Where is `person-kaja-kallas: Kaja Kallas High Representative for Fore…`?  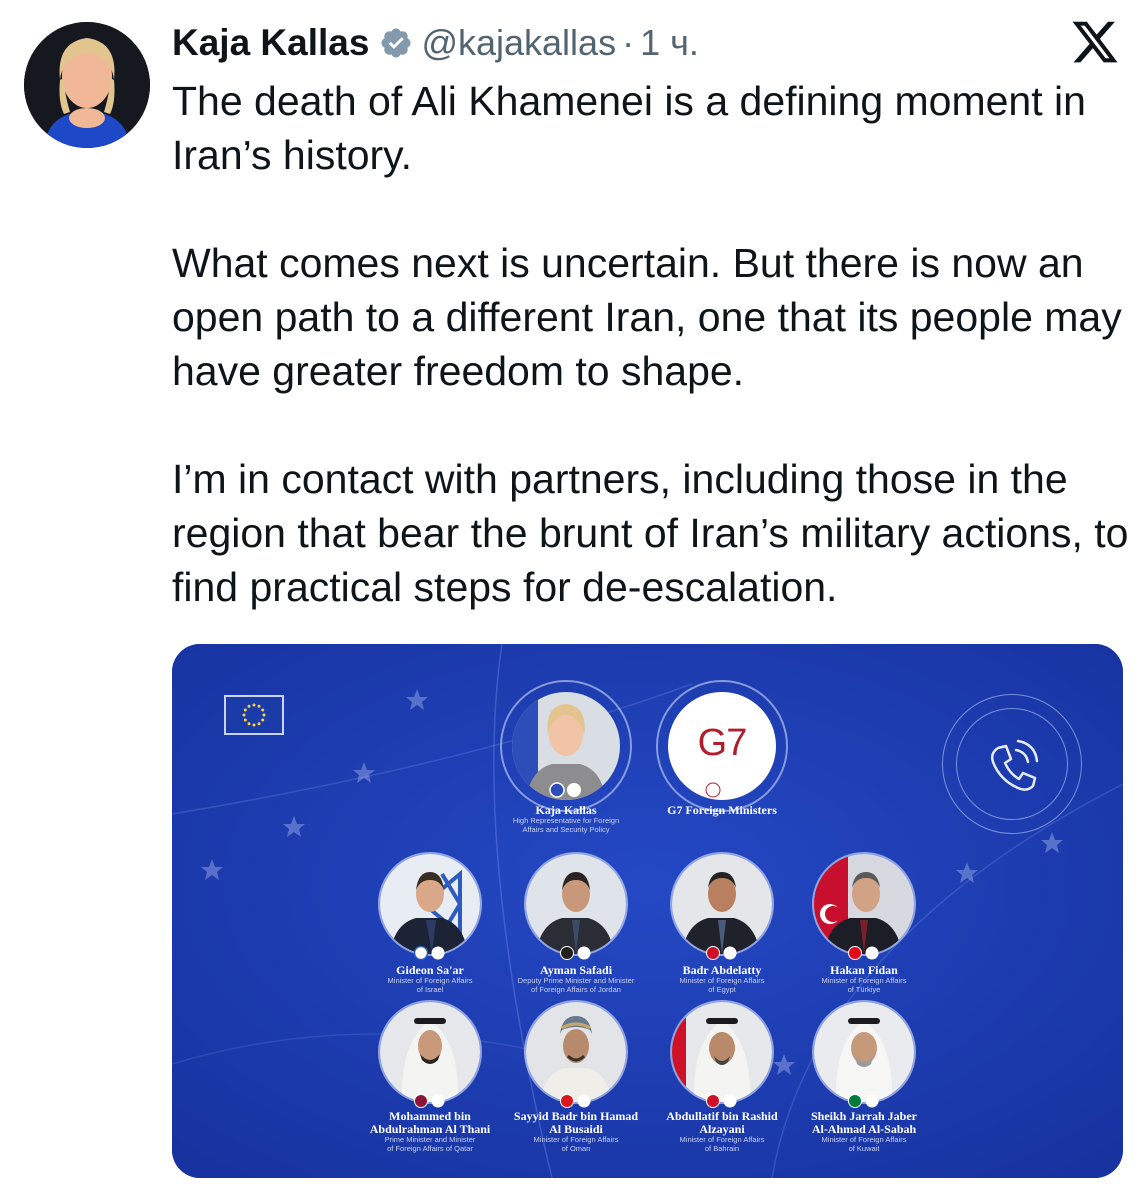 person-kaja-kallas: Kaja Kallas High Representative for Fore… is located at coordinates (566, 819).